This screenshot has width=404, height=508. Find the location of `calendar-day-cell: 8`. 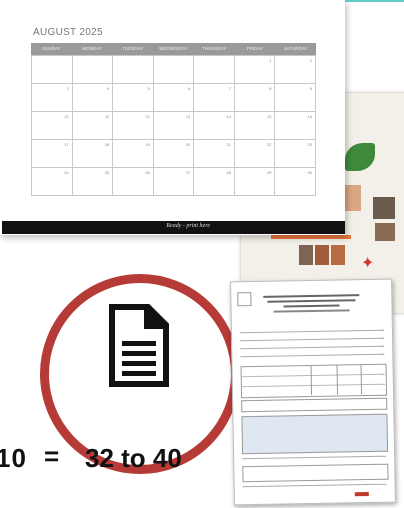

calendar-day-cell: 8 is located at coordinates (255, 98).